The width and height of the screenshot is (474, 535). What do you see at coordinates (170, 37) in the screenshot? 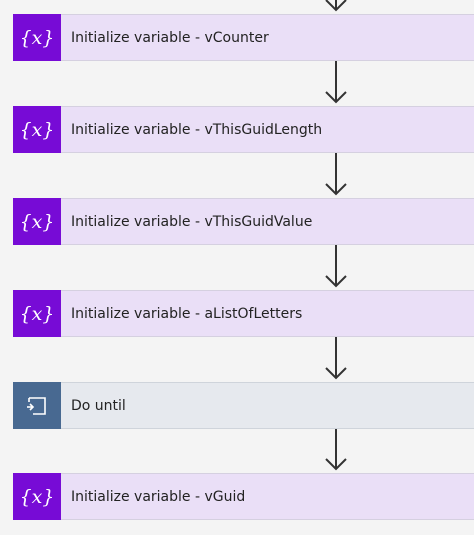
I see `step-label: Initialize variable - vCounter` at bounding box center [170, 37].